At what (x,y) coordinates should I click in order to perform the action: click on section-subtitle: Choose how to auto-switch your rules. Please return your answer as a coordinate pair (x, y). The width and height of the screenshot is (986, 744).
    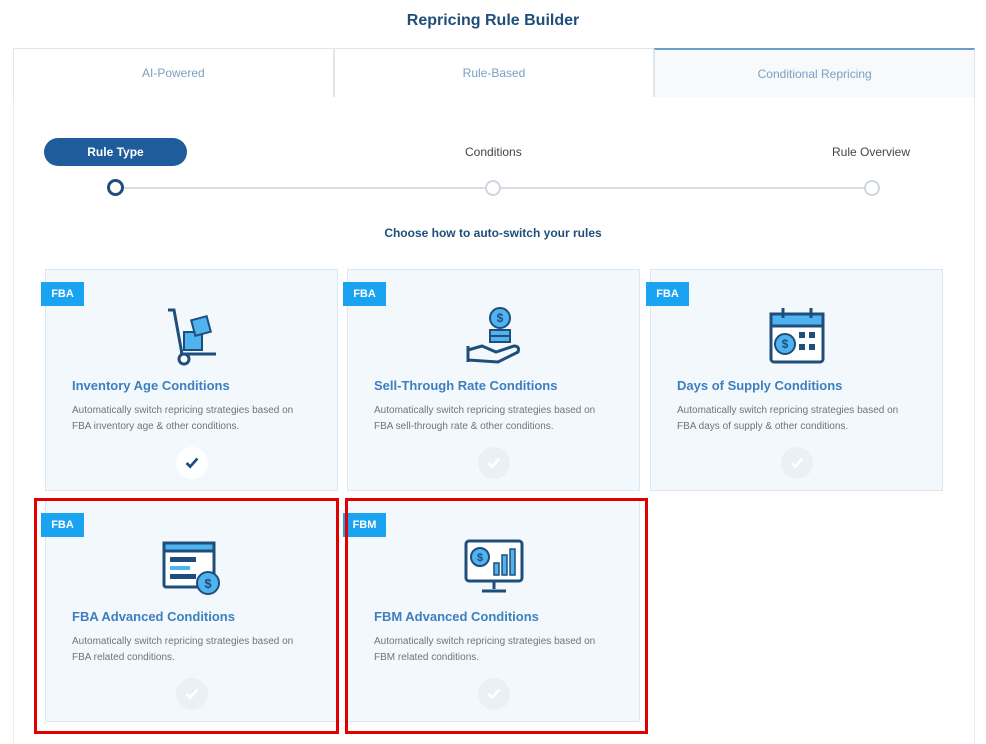
    Looking at the image, I should click on (493, 233).